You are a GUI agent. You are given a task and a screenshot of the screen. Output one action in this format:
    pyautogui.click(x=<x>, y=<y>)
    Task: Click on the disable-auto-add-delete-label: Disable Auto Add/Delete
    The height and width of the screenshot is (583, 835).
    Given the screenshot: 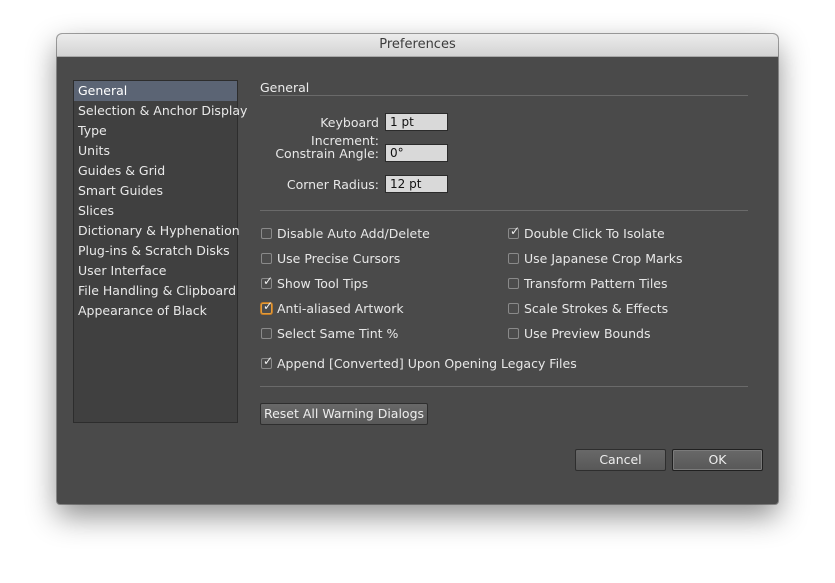 What is the action you would take?
    pyautogui.click(x=353, y=233)
    